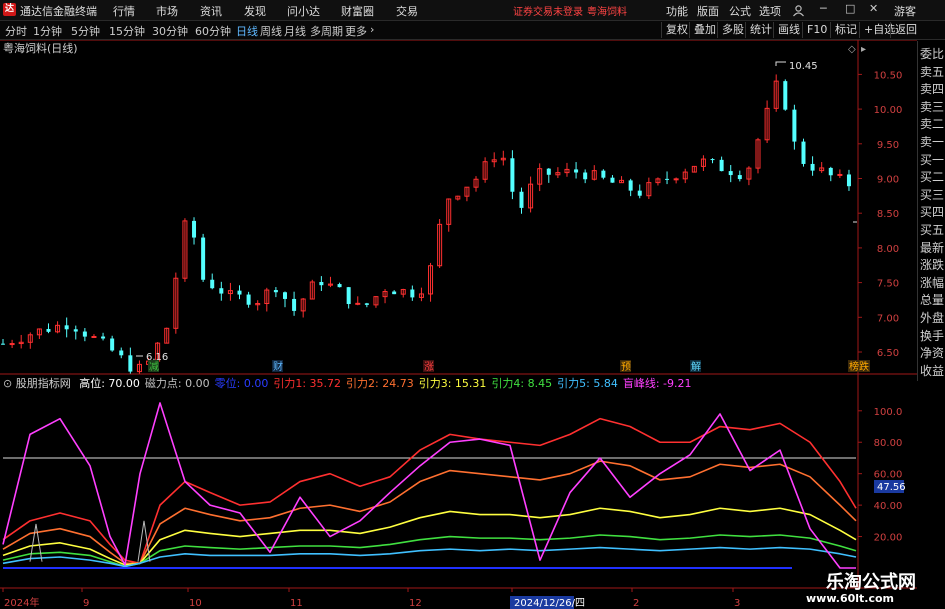  What do you see at coordinates (816, 30) in the screenshot?
I see `f10-button: F10` at bounding box center [816, 30].